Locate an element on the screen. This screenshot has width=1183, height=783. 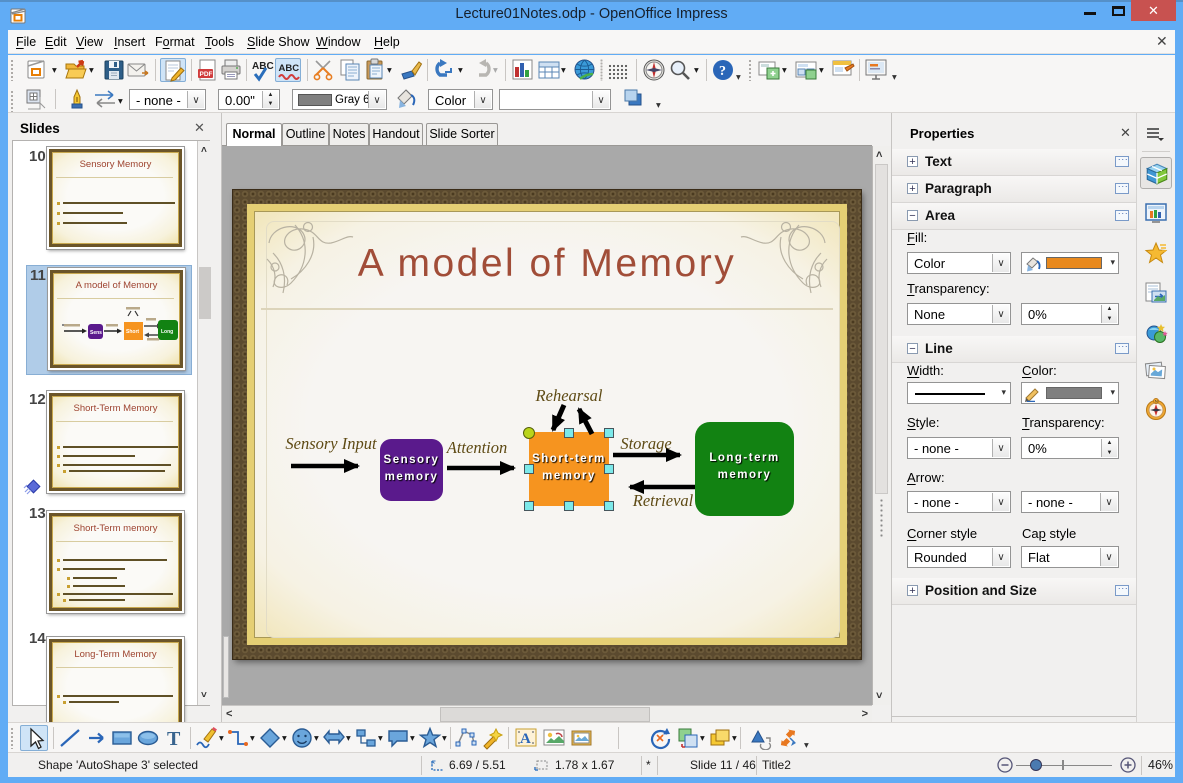
svg-text: Long is located at coordinates (167, 332).